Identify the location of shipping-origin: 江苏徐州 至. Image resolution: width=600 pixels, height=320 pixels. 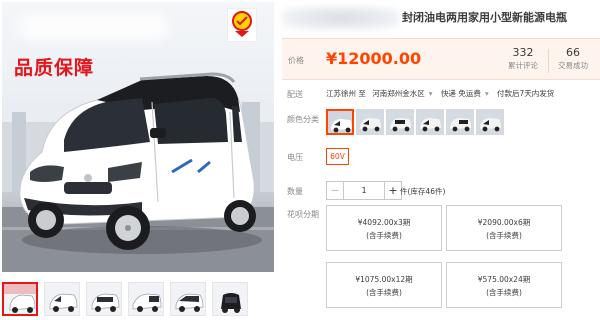
(346, 93).